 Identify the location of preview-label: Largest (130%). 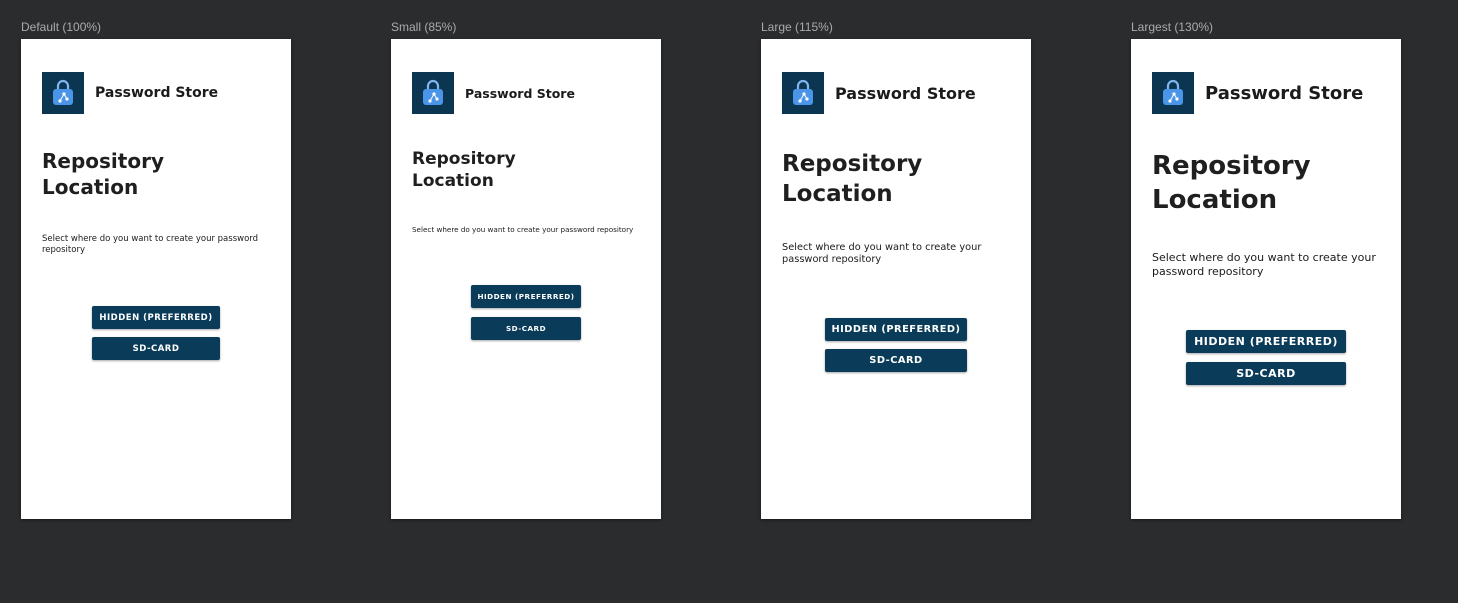
(1172, 27).